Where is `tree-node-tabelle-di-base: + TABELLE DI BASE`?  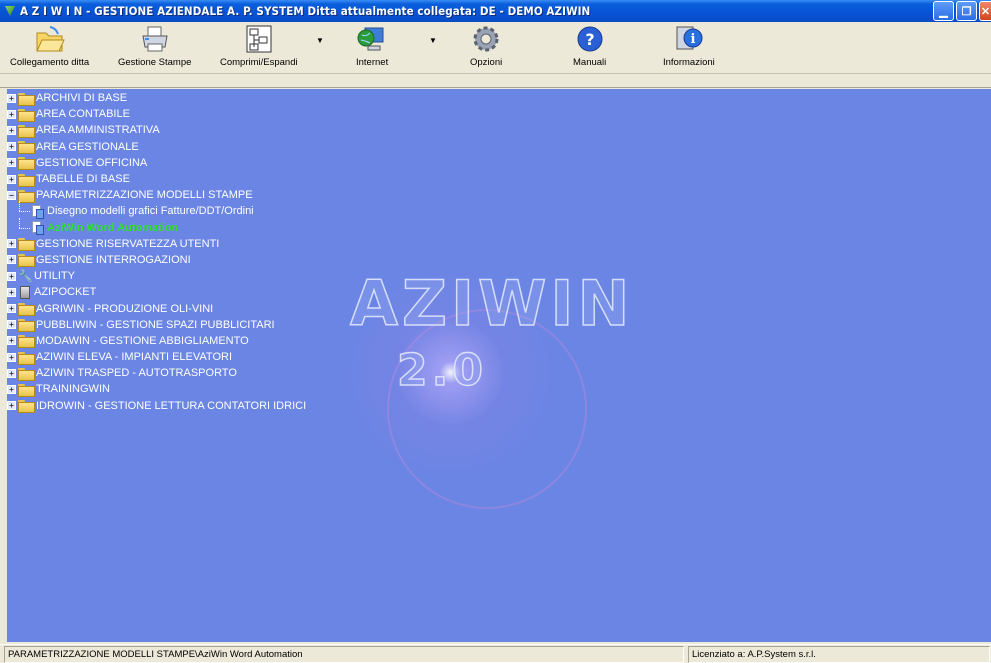
tree-node-tabelle-di-base: + TABELLE DI BASE is located at coordinates (156, 179).